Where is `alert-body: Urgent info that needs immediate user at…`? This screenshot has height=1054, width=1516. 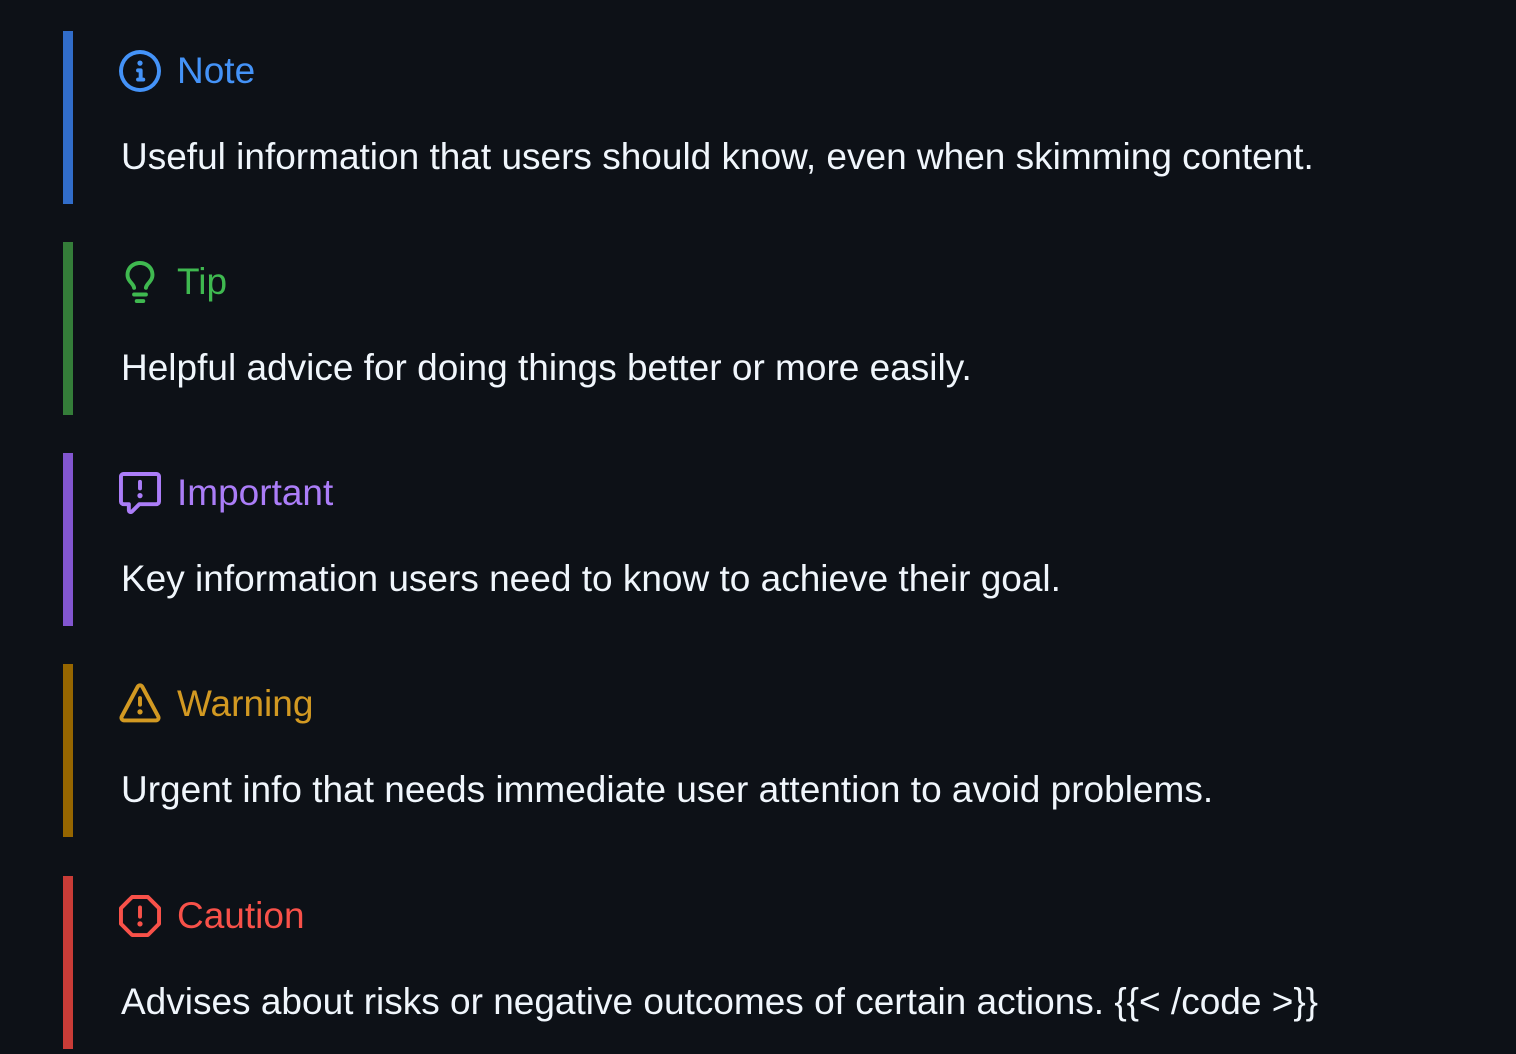
alert-body: Urgent info that needs immediate user at… is located at coordinates (667, 789).